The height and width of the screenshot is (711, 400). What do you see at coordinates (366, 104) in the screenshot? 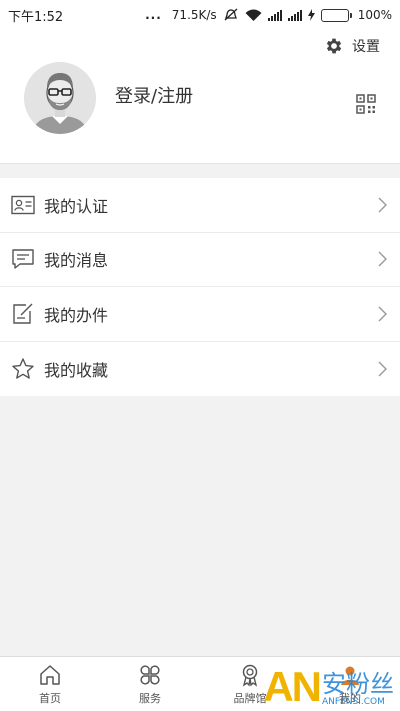
I see `qr-code-icon` at bounding box center [366, 104].